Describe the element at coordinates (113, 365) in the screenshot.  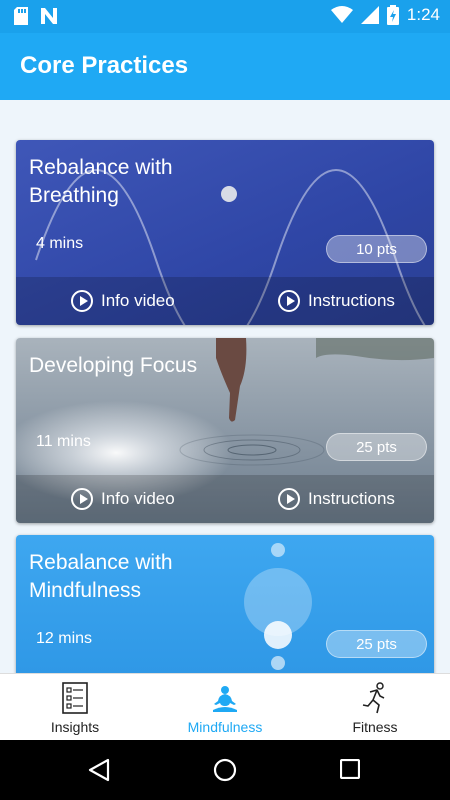
I see `card-title: Developing Focus` at that location.